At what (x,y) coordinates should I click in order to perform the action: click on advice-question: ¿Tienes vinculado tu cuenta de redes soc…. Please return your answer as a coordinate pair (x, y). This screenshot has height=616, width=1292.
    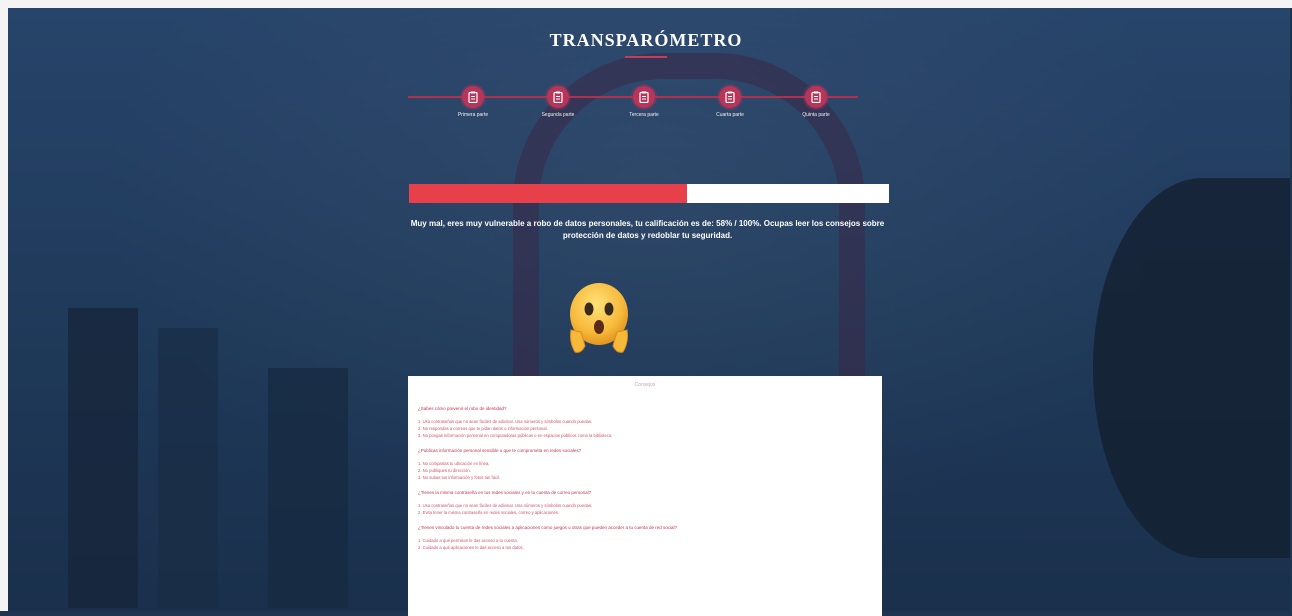
    Looking at the image, I should click on (547, 527).